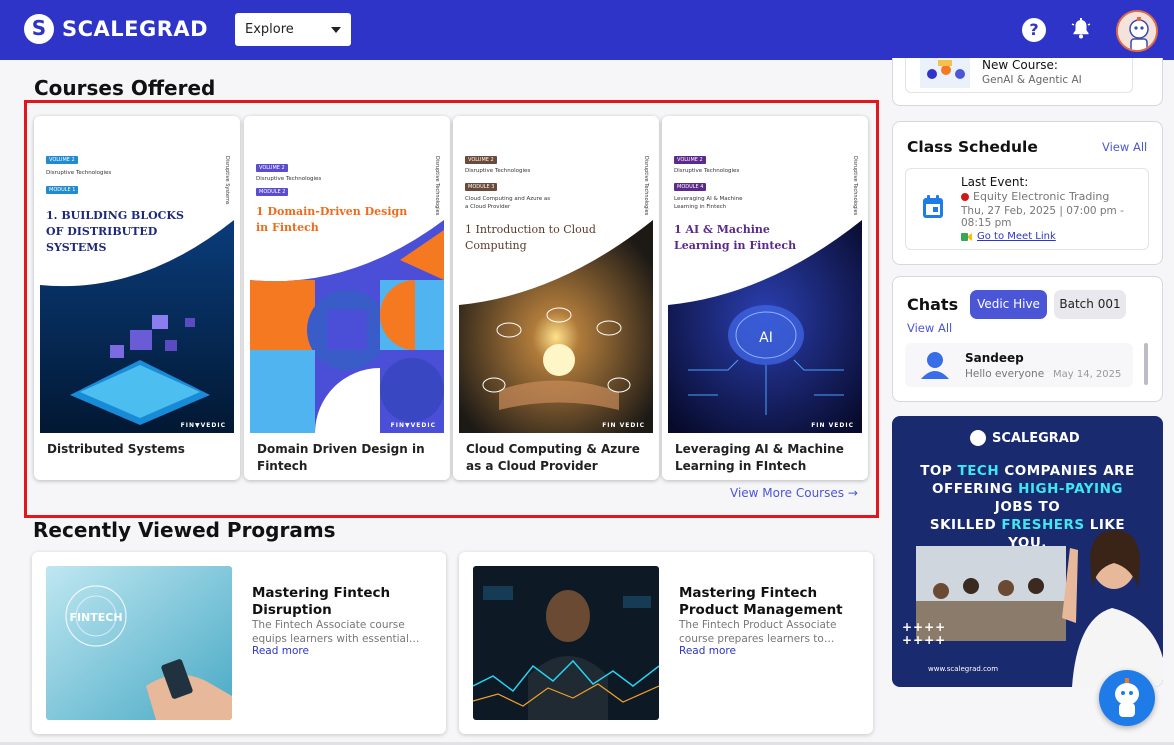 The image size is (1174, 745). What do you see at coordinates (1032, 80) in the screenshot?
I see `new-course-name: GenAI & Agentic AI` at bounding box center [1032, 80].